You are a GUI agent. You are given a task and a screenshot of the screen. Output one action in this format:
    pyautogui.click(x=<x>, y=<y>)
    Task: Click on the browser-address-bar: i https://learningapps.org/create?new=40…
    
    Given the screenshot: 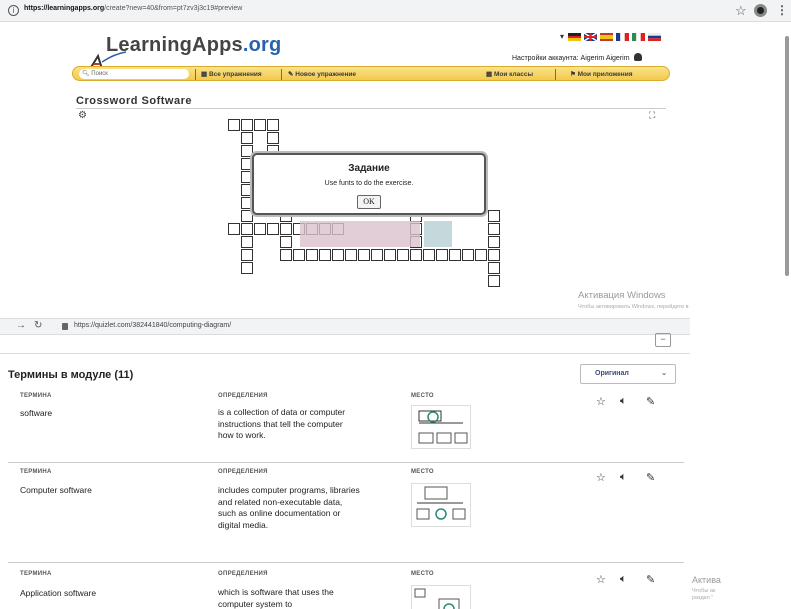 What is the action you would take?
    pyautogui.click(x=395, y=11)
    